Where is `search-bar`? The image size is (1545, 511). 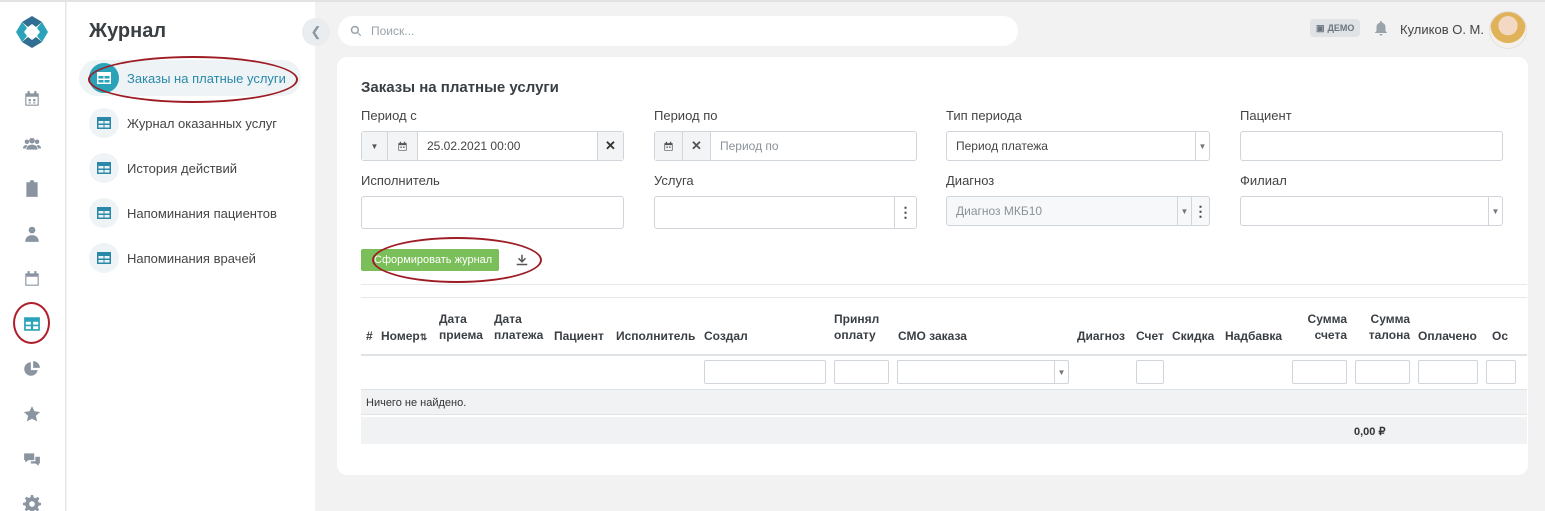 search-bar is located at coordinates (678, 31).